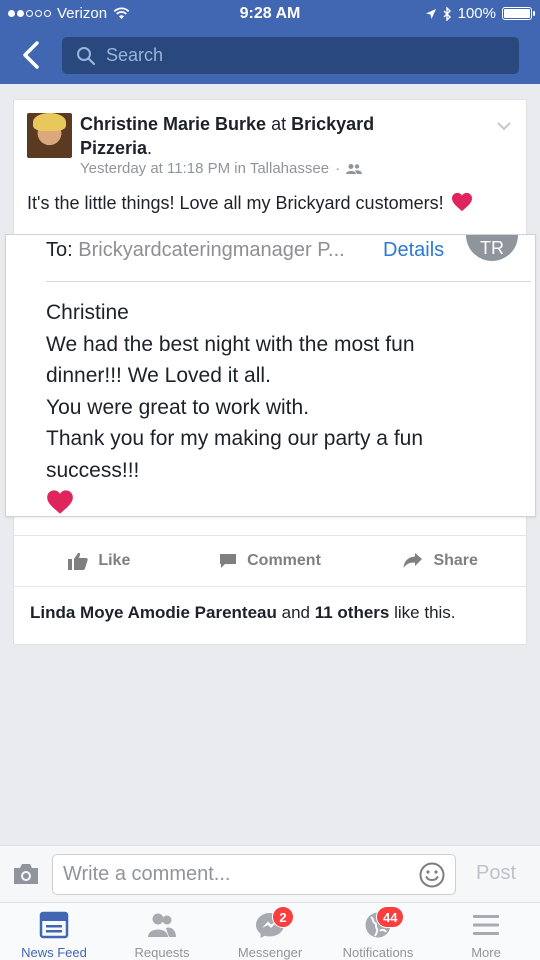 This screenshot has width=540, height=960. I want to click on tab-label: Messenger, so click(270, 952).